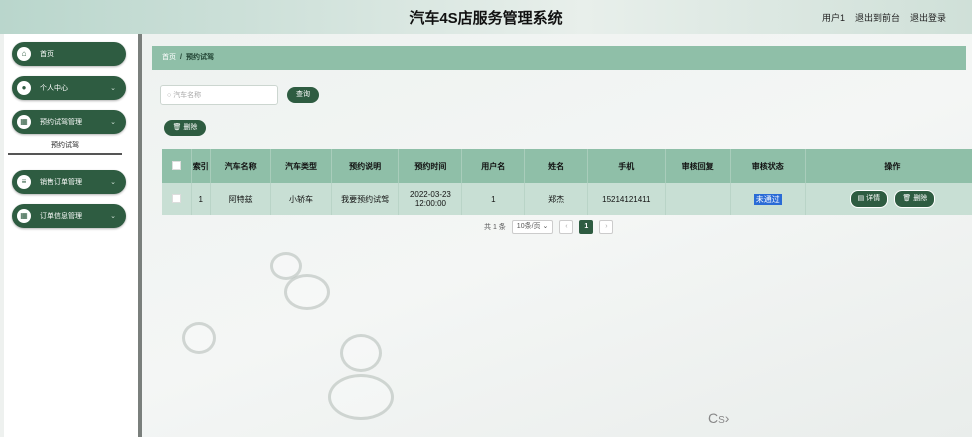 The height and width of the screenshot is (437, 972). What do you see at coordinates (61, 216) in the screenshot?
I see `sidebar-item-label: 订单信息管理` at bounding box center [61, 216].